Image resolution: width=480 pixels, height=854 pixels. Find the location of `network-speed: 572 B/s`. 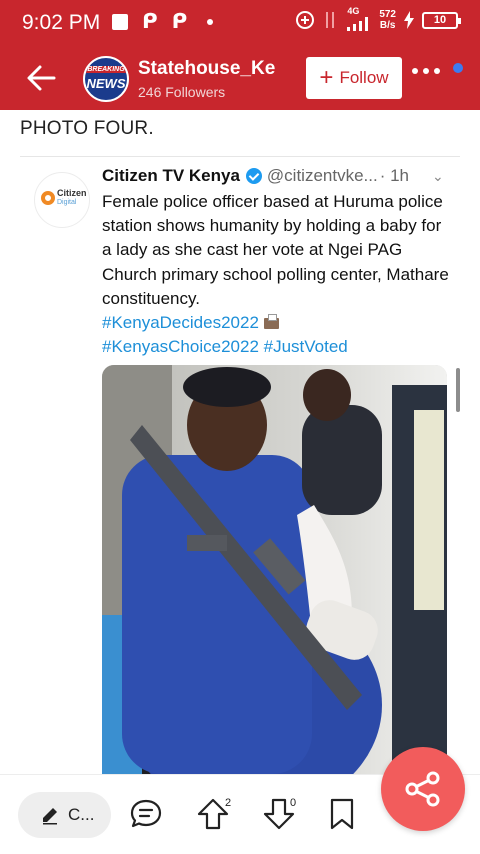

network-speed: 572 B/s is located at coordinates (387, 20).